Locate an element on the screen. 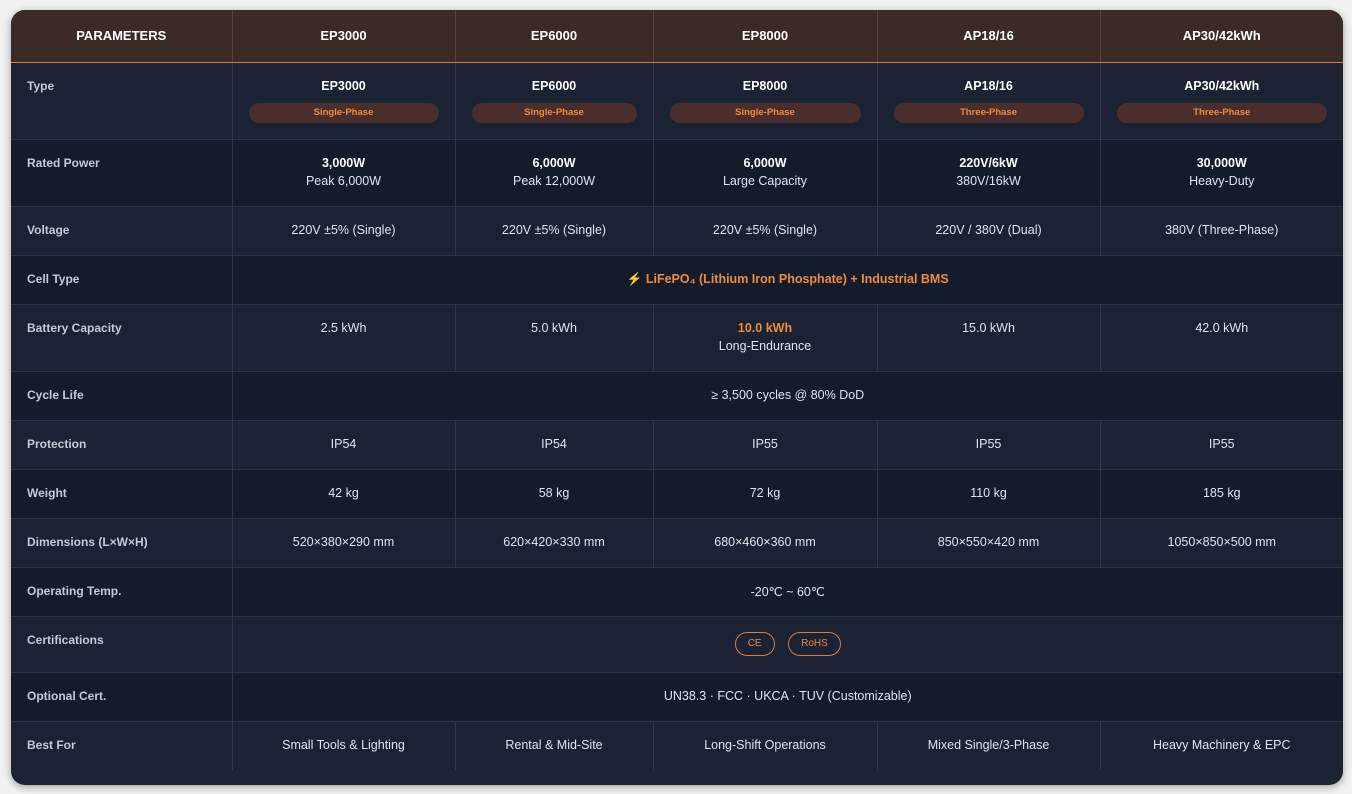 The height and width of the screenshot is (794, 1352). row-label: Optional Cert. is located at coordinates (122, 696).